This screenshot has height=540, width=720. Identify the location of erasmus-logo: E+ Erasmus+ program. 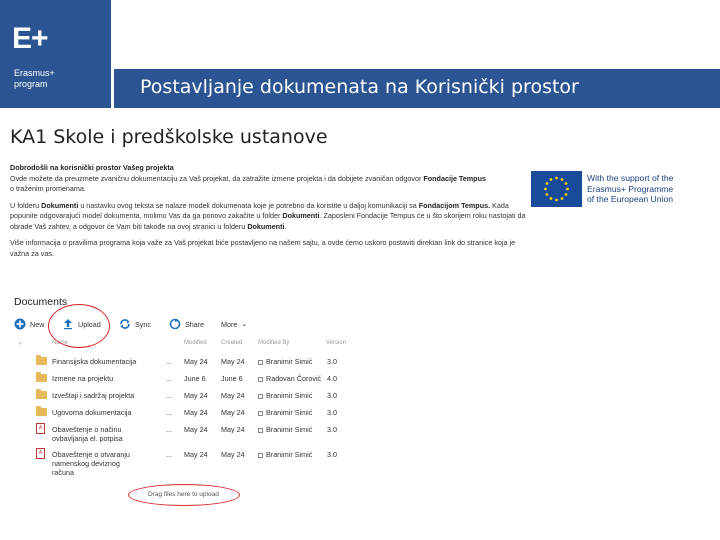
(55, 54).